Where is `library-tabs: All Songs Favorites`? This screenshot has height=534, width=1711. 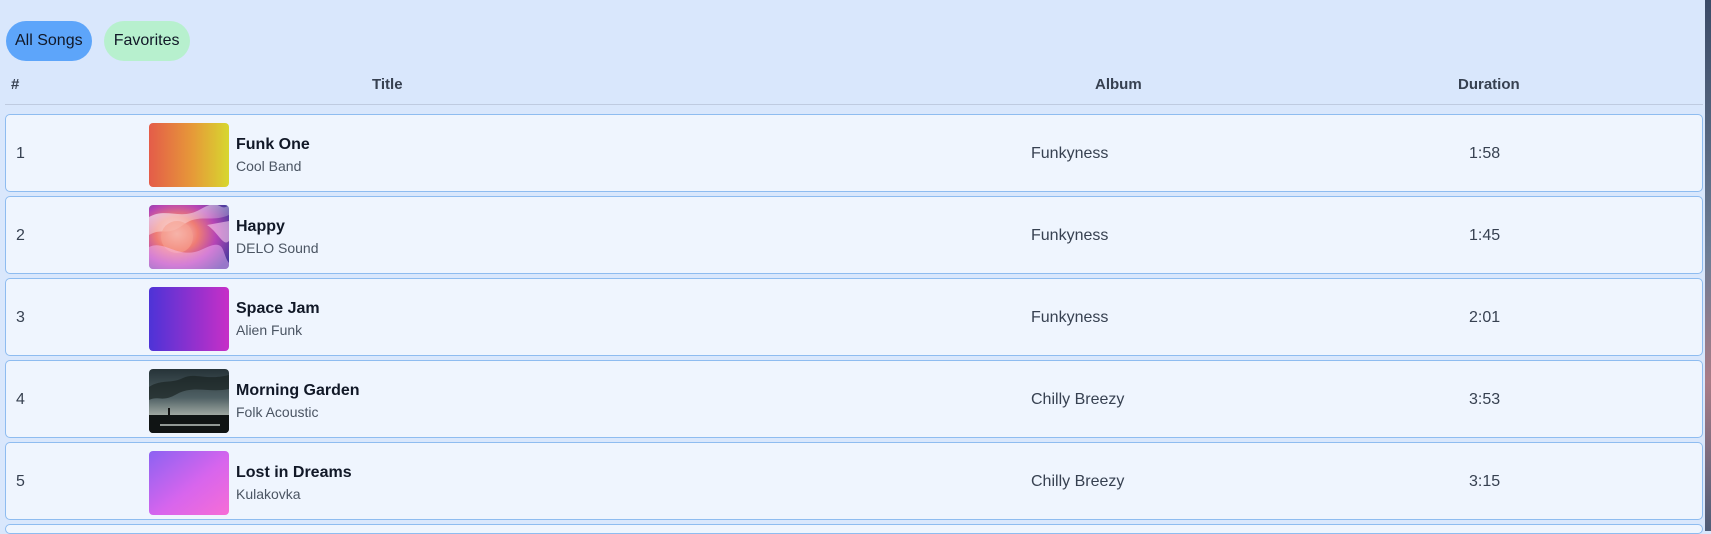
library-tabs: All Songs Favorites is located at coordinates (98, 41).